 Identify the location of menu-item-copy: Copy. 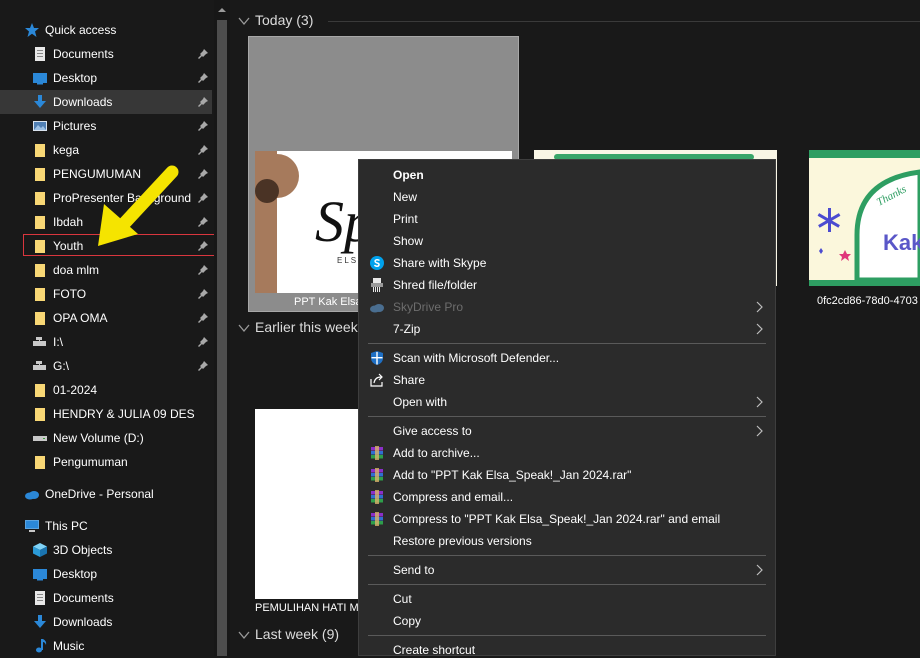
(567, 621).